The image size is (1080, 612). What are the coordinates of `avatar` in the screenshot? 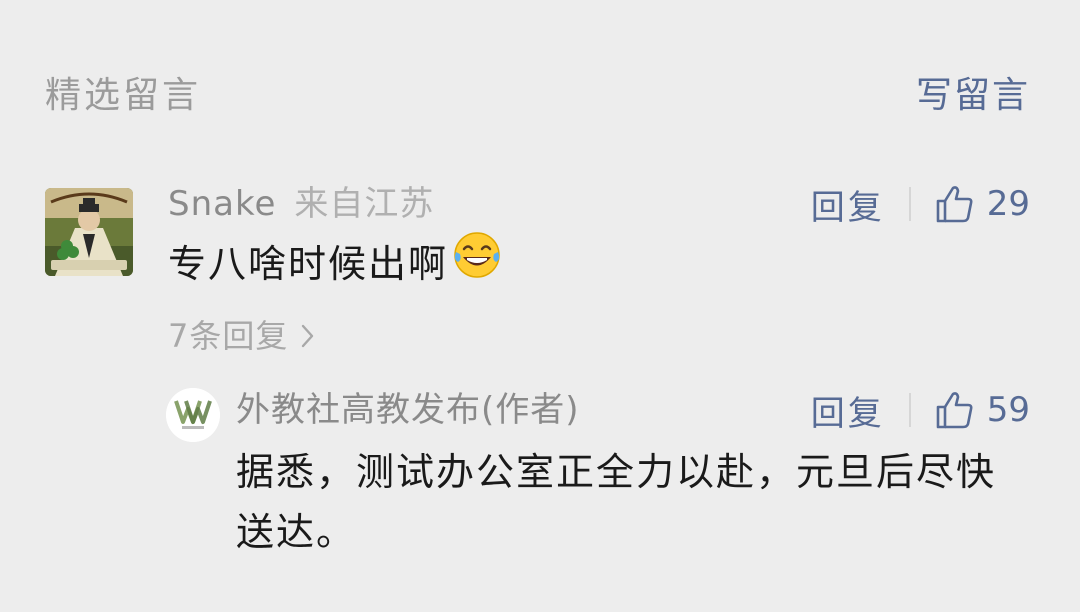 It's located at (89, 232).